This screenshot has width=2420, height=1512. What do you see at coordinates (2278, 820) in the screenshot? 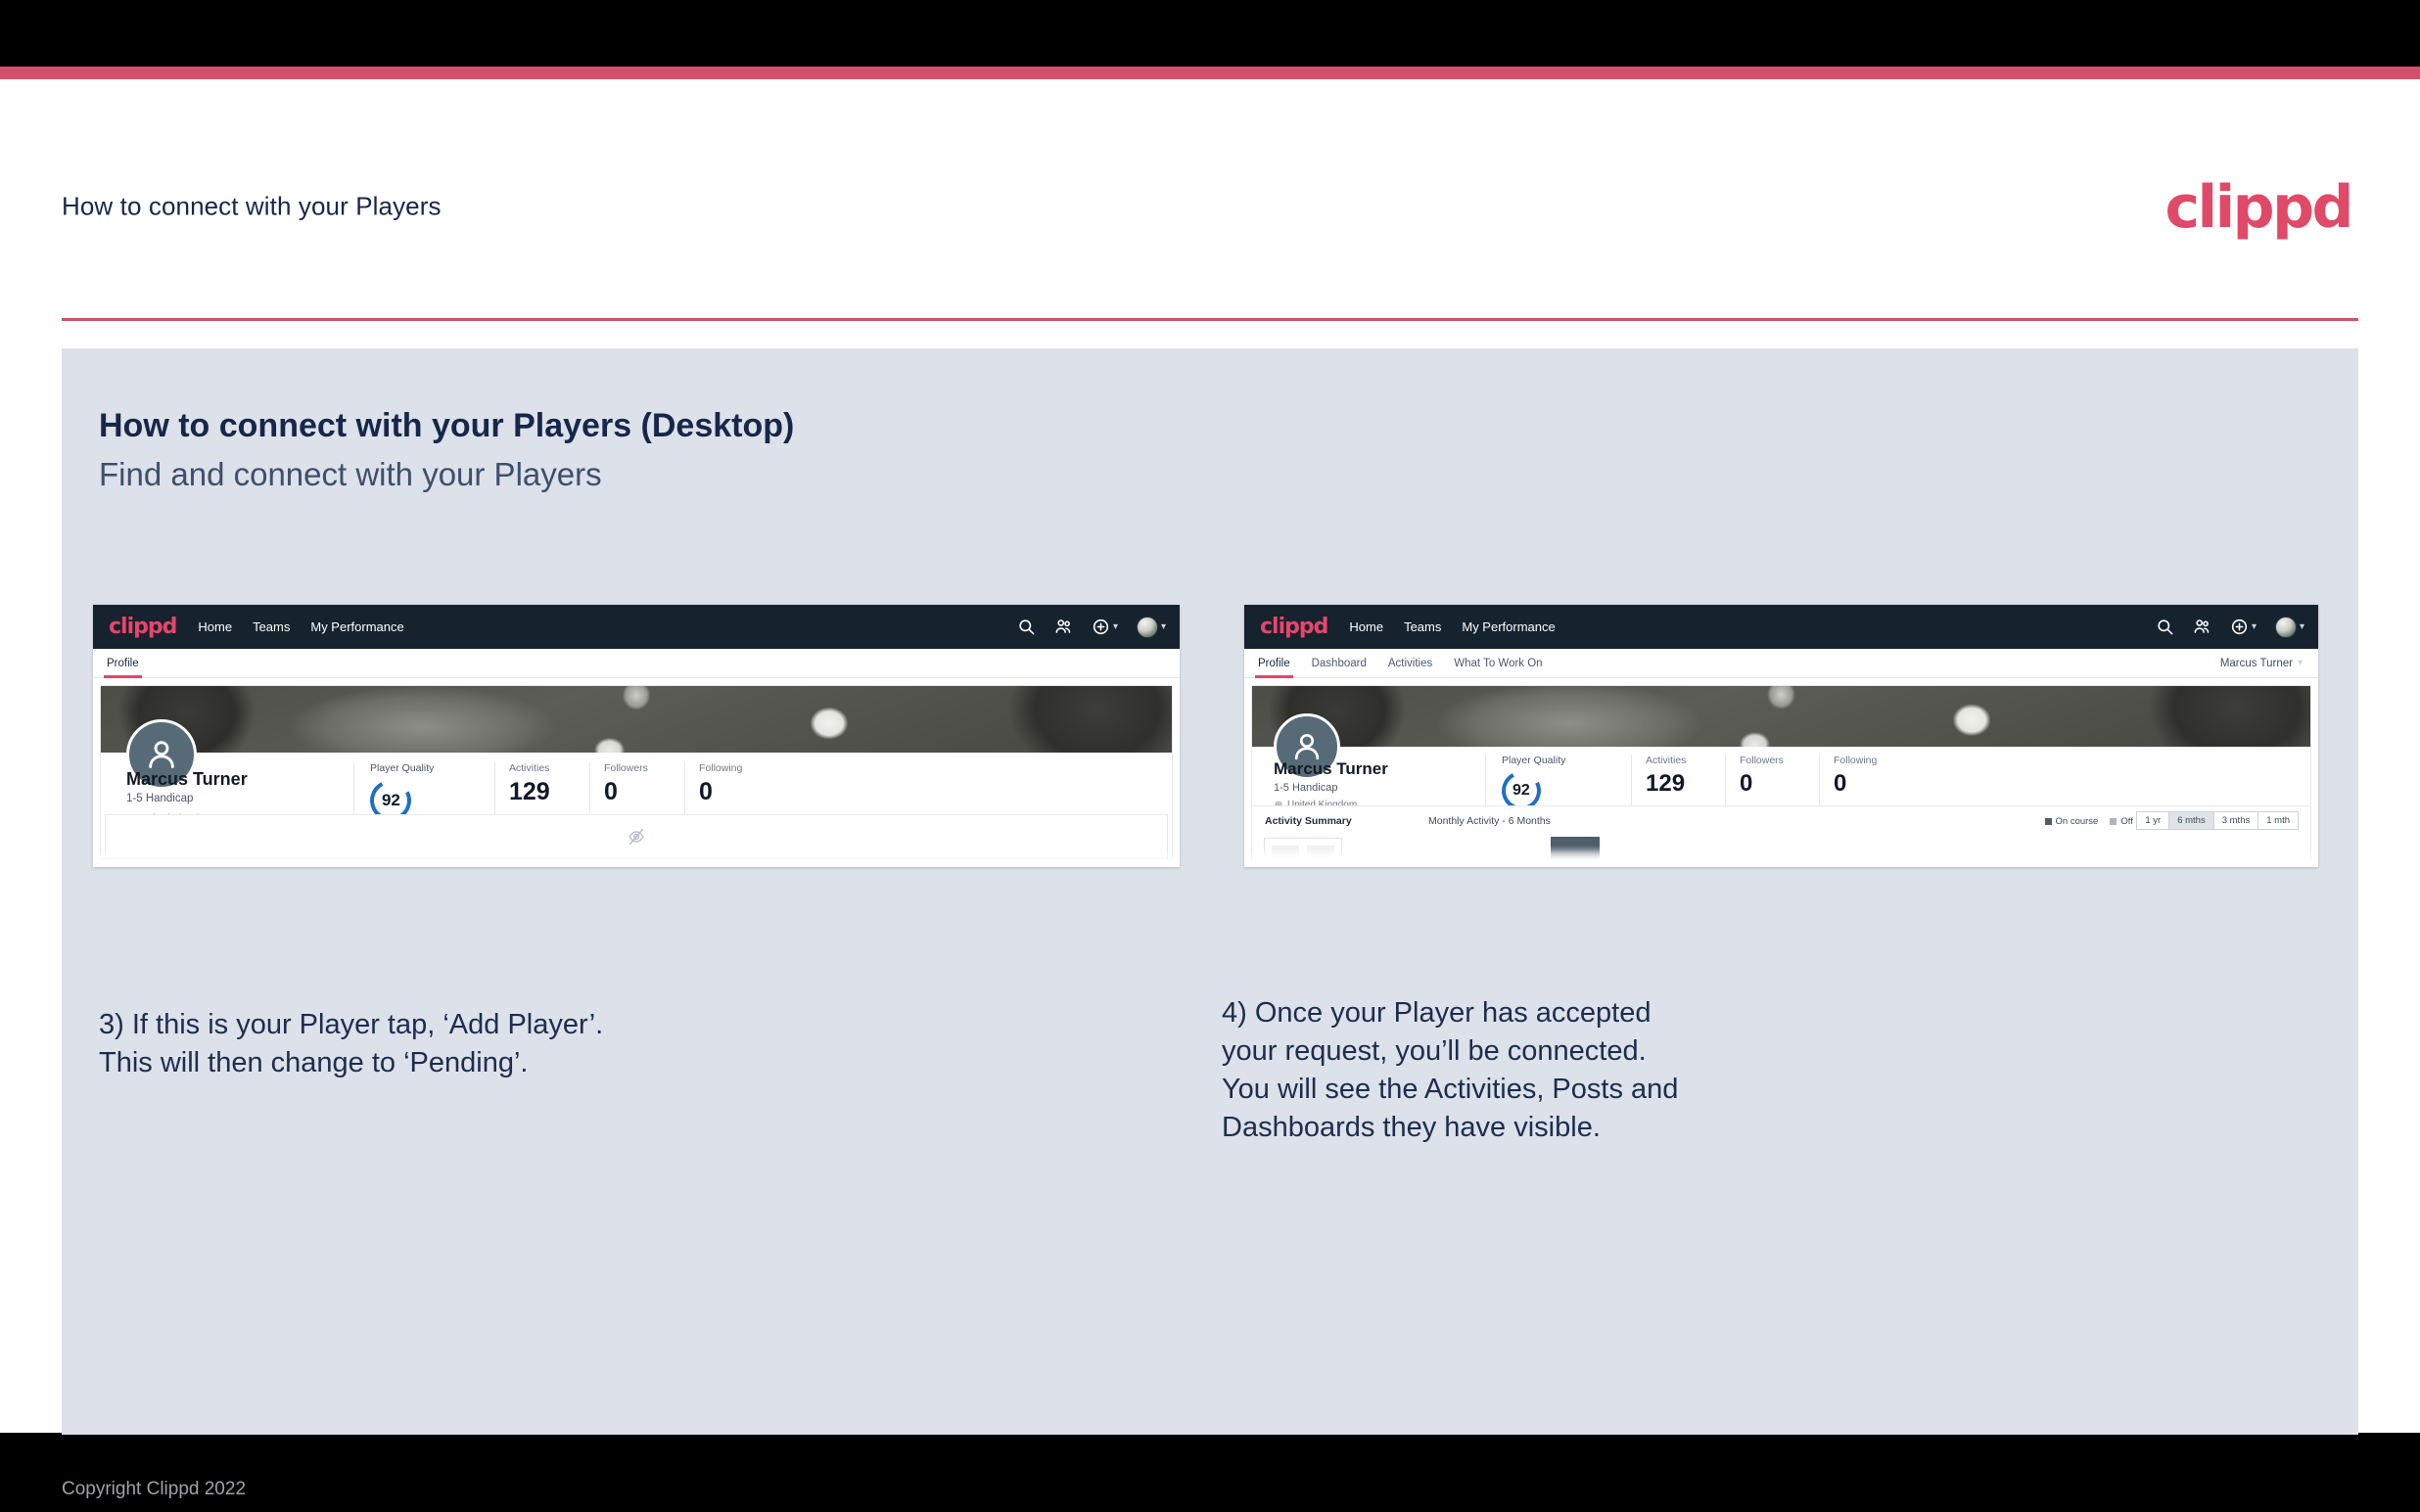
I see `range-1mth: 1 mth` at bounding box center [2278, 820].